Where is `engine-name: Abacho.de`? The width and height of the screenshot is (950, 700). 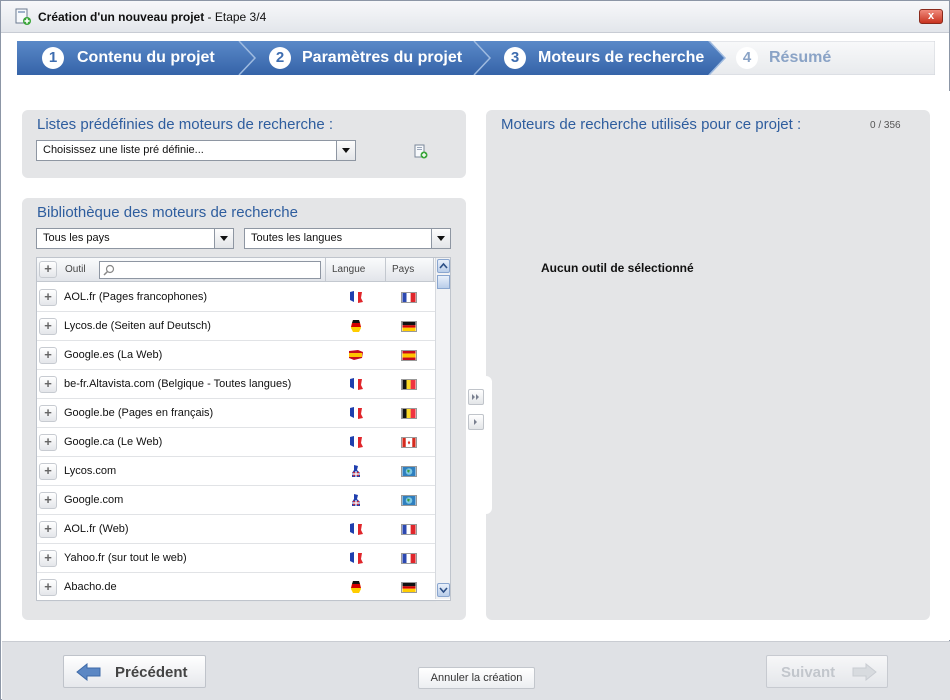
engine-name: Abacho.de is located at coordinates (90, 587).